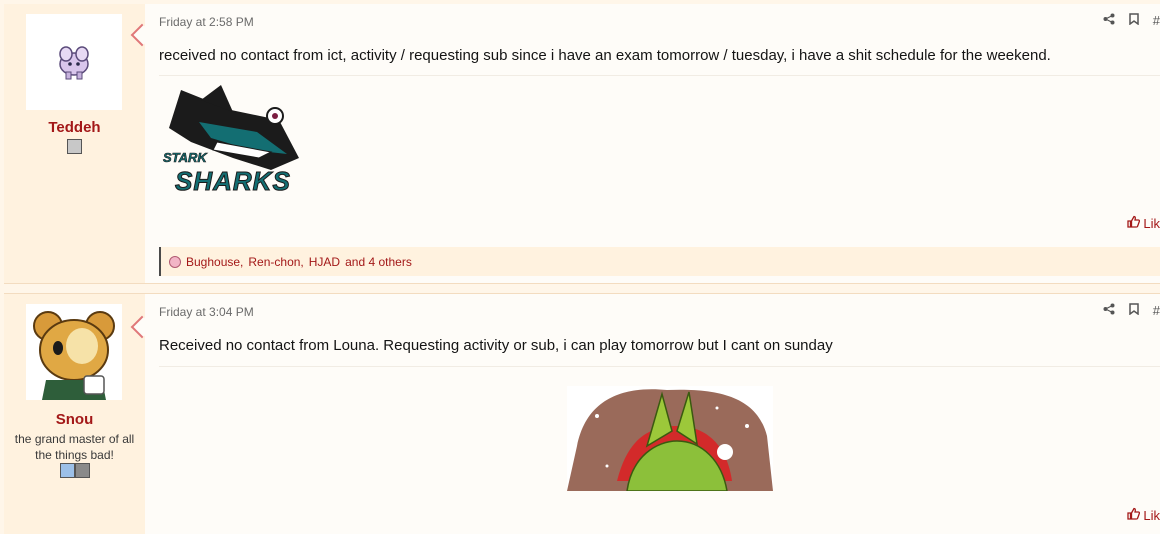 The width and height of the screenshot is (1160, 534). I want to click on reactions-bar: Bughouse, Ren-chon, HJAD and 4 others, so click(659, 261).